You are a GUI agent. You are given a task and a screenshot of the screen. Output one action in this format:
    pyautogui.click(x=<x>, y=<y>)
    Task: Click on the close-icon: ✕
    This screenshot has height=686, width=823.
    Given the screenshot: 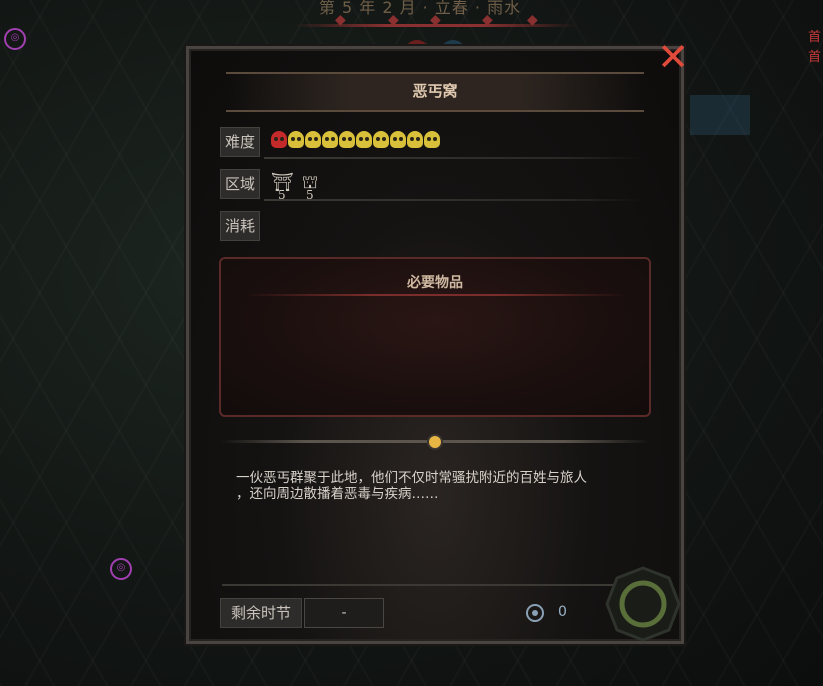 What is the action you would take?
    pyautogui.click(x=673, y=57)
    